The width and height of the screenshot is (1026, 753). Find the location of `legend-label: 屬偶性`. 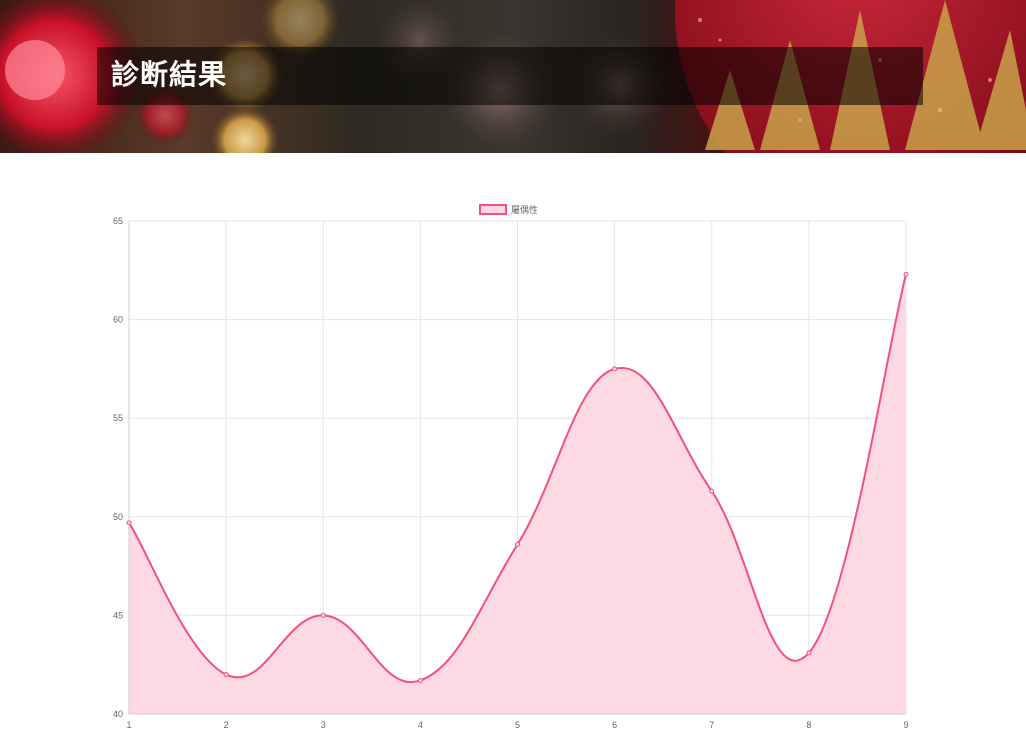

legend-label: 屬偶性 is located at coordinates (524, 209).